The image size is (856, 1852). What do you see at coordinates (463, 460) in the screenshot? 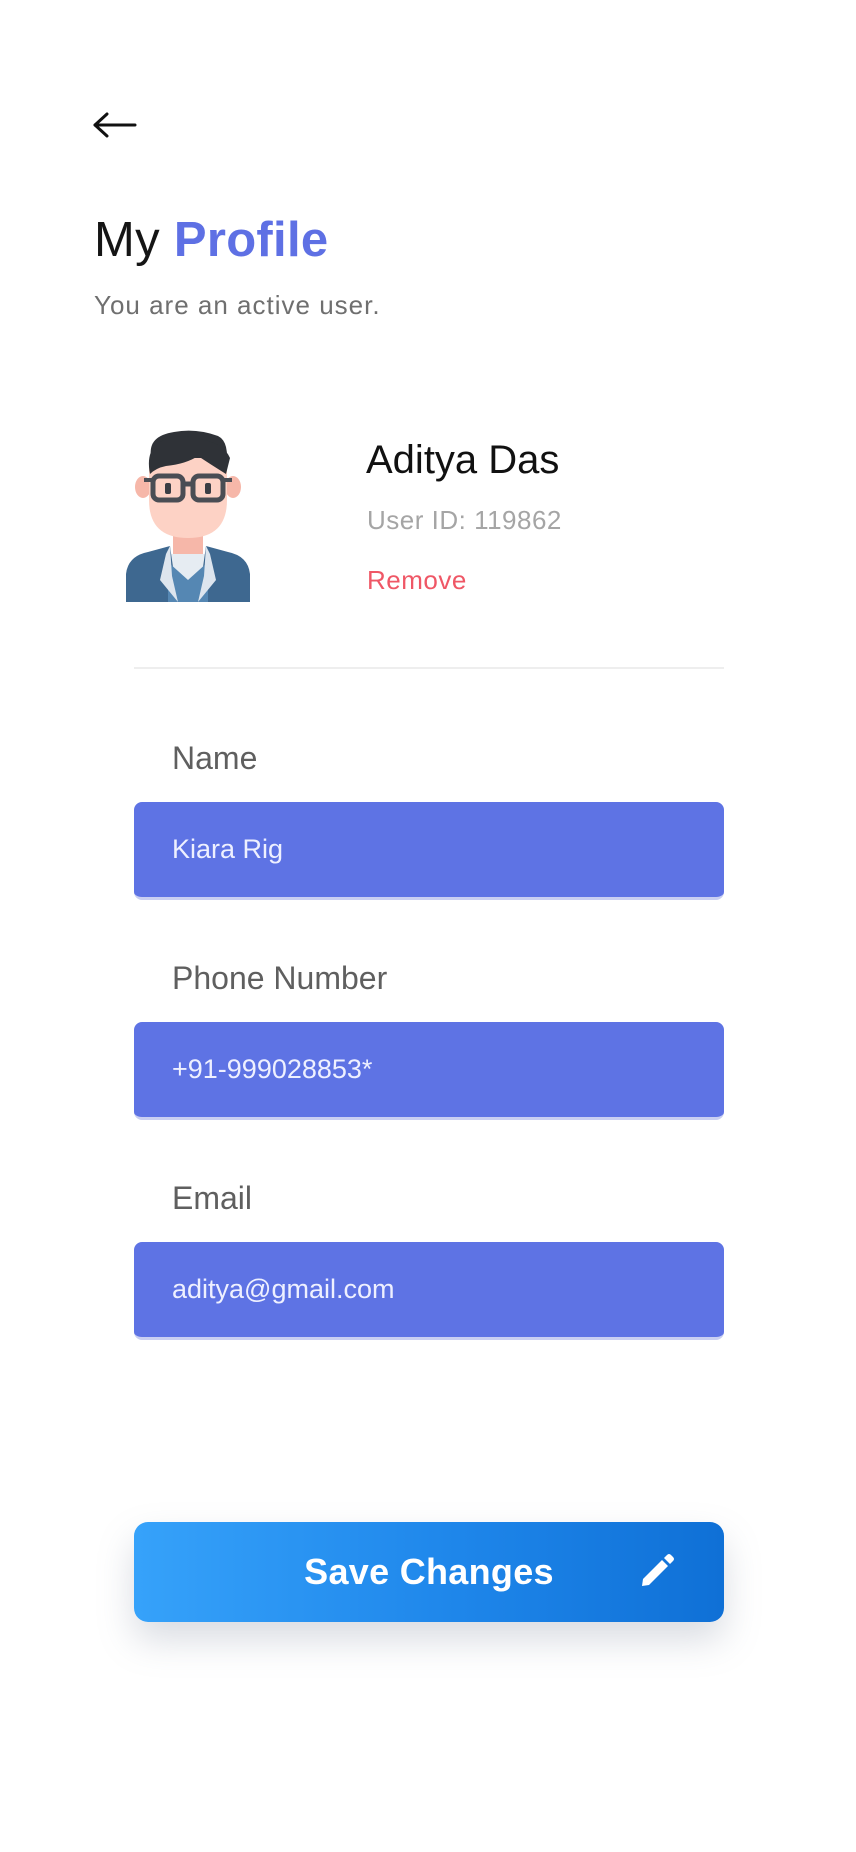
I see `user-name: Aditya Das` at bounding box center [463, 460].